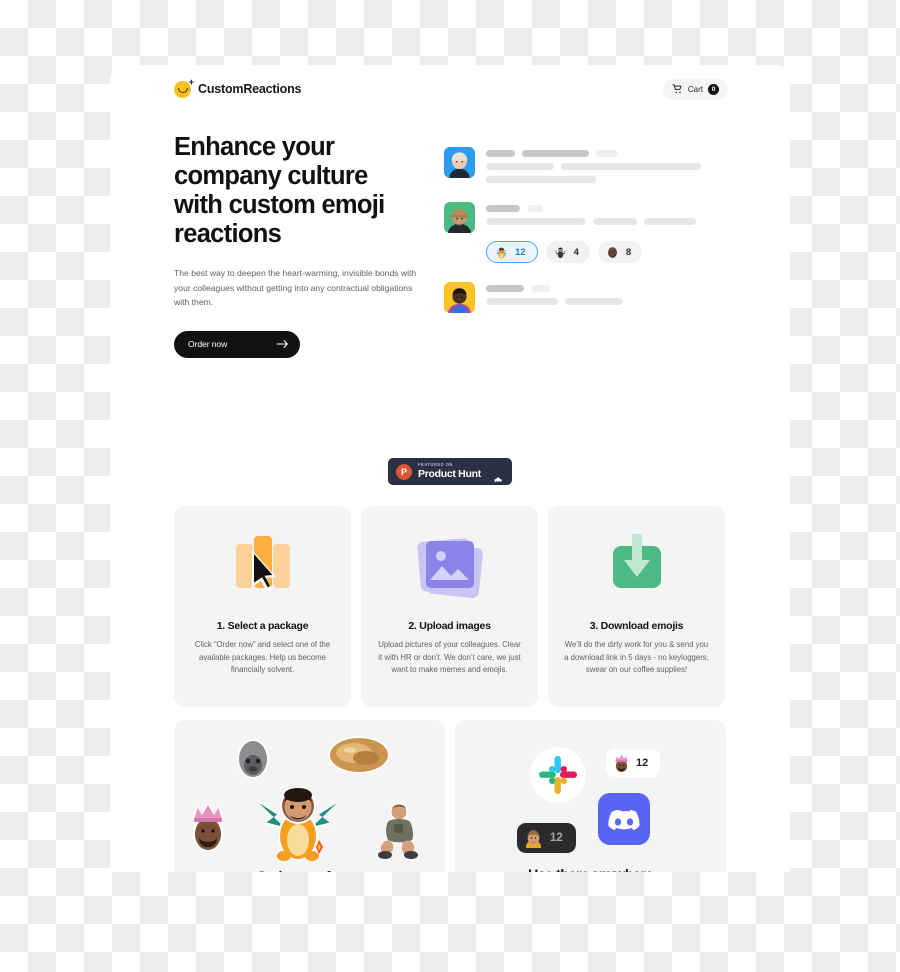 This screenshot has width=900, height=972. Describe the element at coordinates (398, 833) in the screenshot. I see `crouching-man-sticker` at that location.